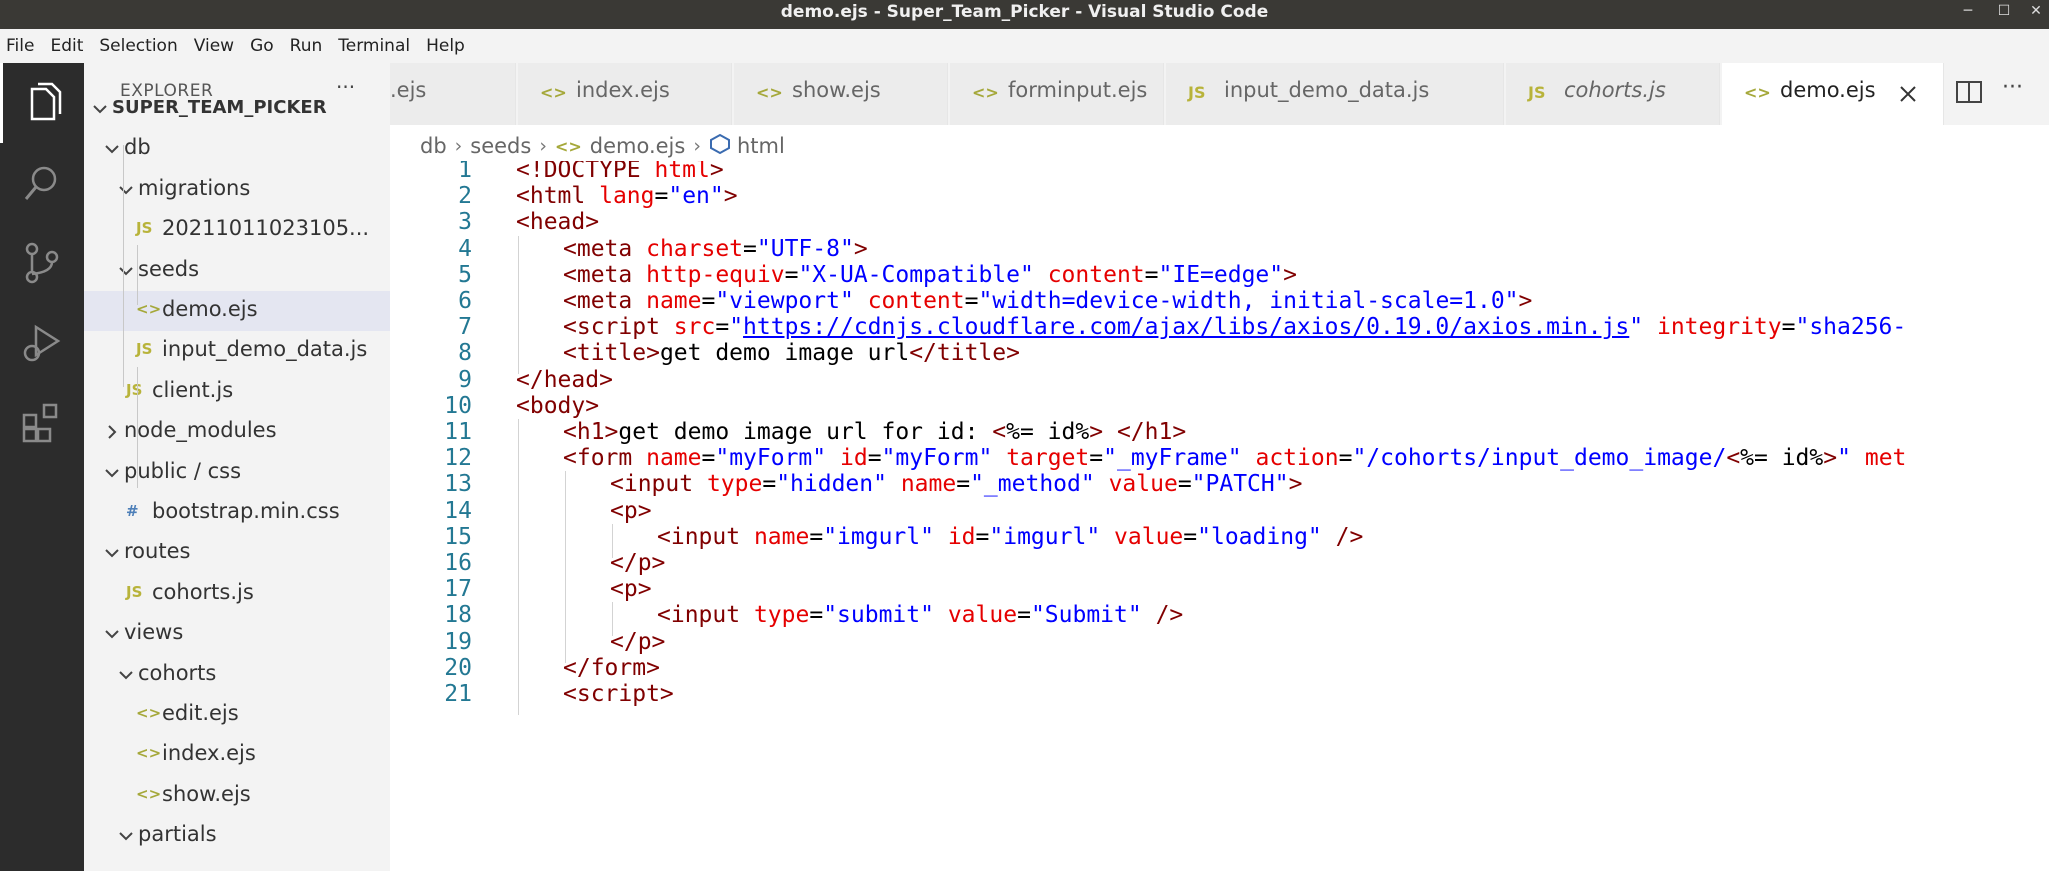 Image resolution: width=2049 pixels, height=871 pixels. I want to click on close-tab-icon, so click(1908, 94).